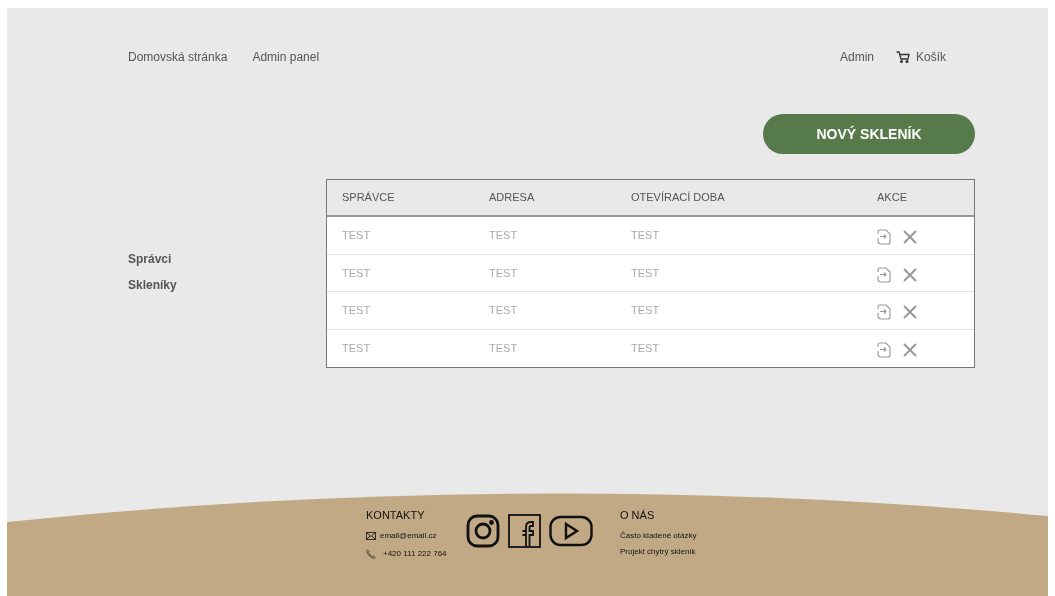 The image size is (1055, 596). What do you see at coordinates (892, 198) in the screenshot?
I see `column-header: AKCE` at bounding box center [892, 198].